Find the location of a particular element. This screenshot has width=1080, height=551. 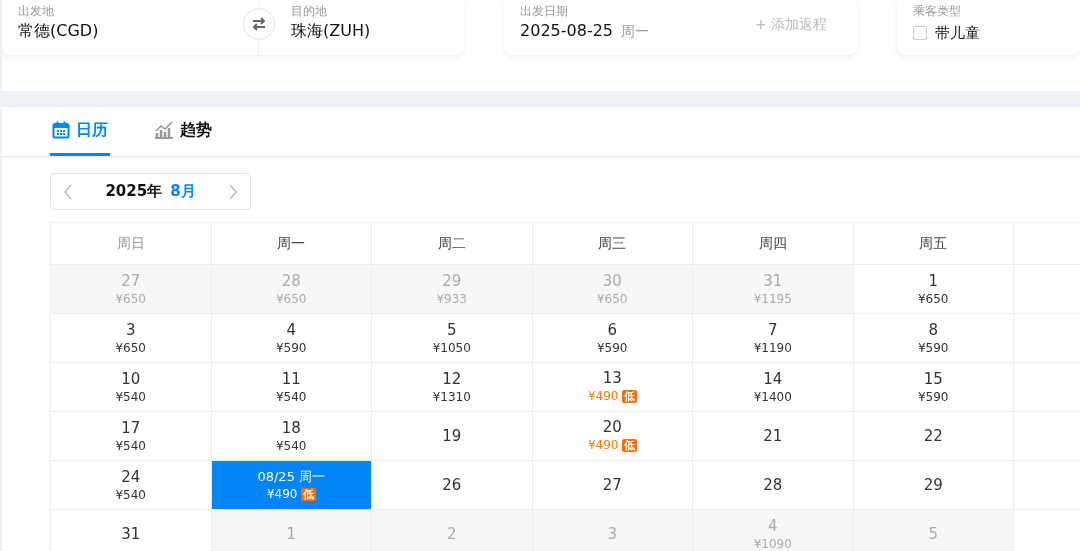

calendar-day: 10 ¥540 is located at coordinates (131, 387).